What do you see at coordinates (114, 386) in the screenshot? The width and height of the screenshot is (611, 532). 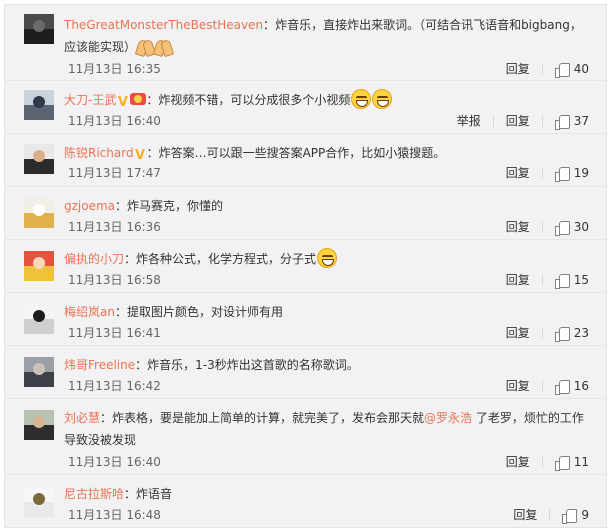 I see `timestamp: 11月13日 16:42` at bounding box center [114, 386].